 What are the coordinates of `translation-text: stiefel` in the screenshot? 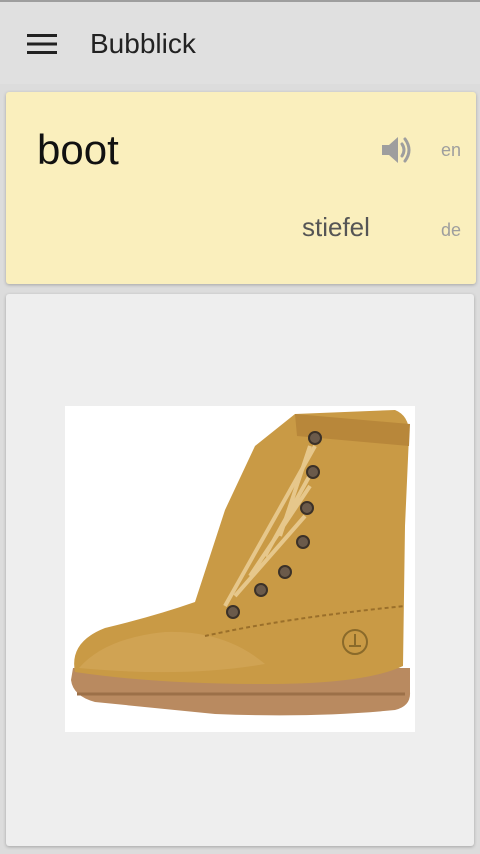 It's located at (336, 227).